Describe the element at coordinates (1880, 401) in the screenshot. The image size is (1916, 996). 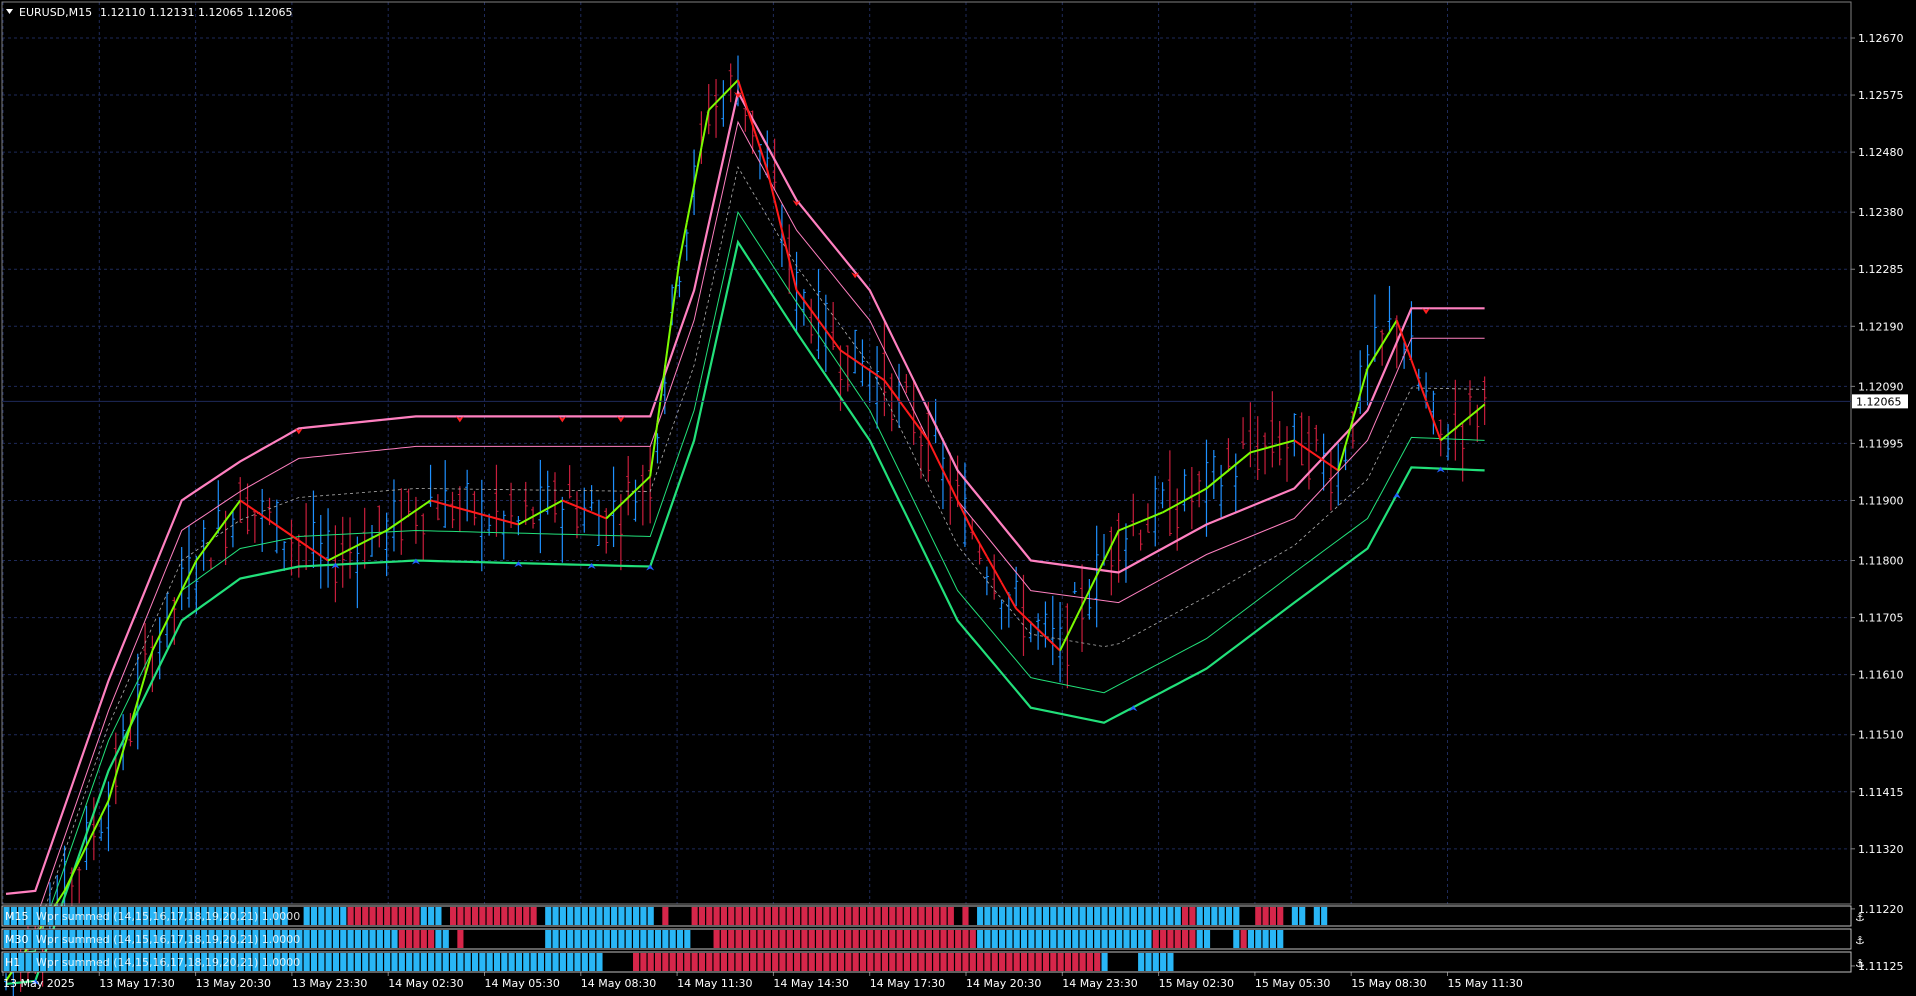
I see `current-price-tag: 1.12065` at that location.